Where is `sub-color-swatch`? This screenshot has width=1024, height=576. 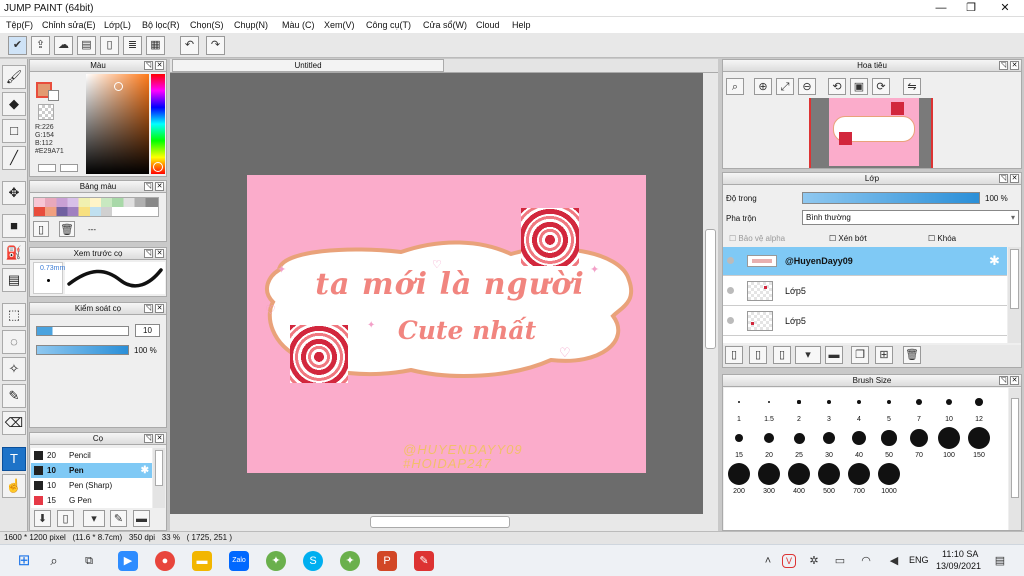 sub-color-swatch is located at coordinates (53, 95).